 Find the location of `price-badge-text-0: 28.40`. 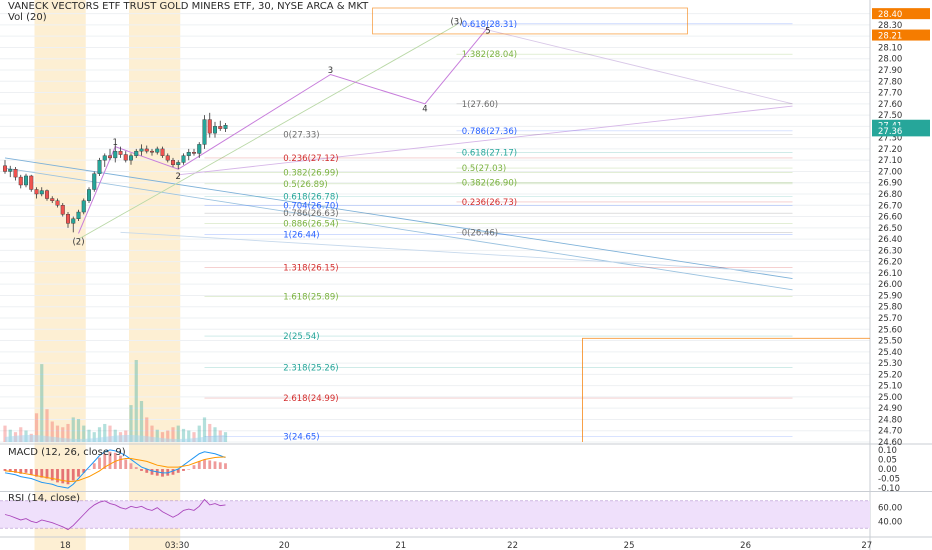

price-badge-text-0: 28.40 is located at coordinates (890, 15).